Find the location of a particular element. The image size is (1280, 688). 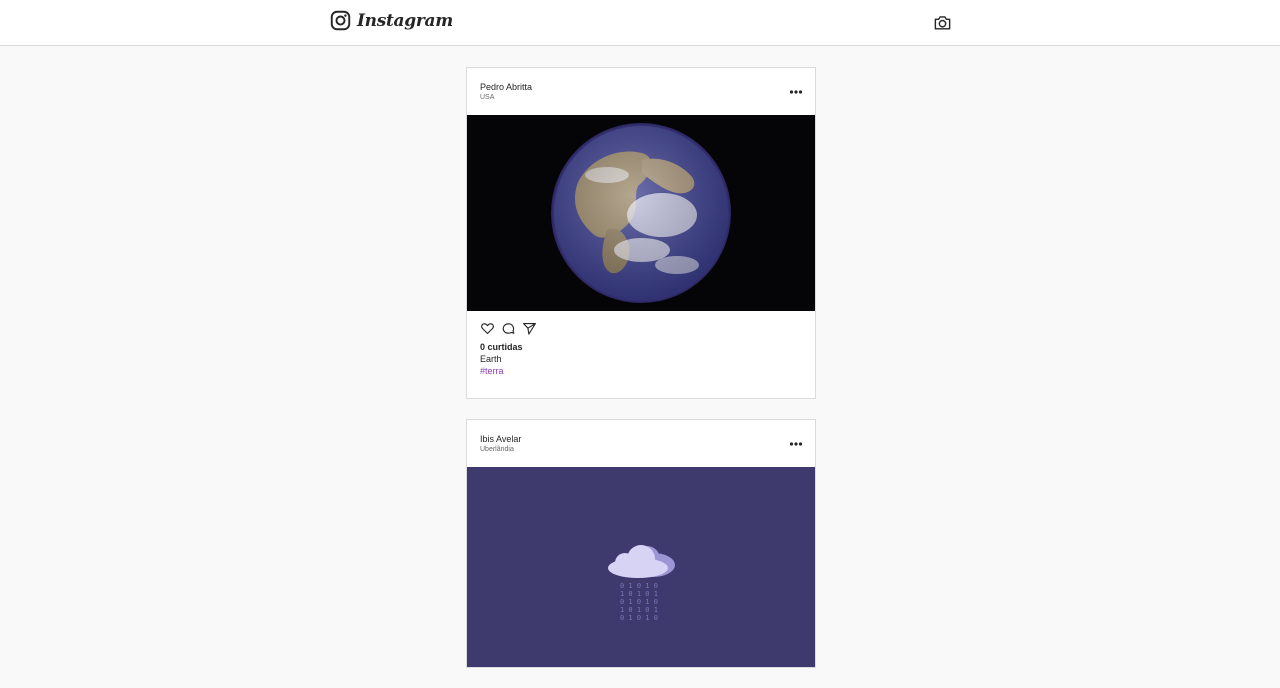

send-icon is located at coordinates (529, 328).